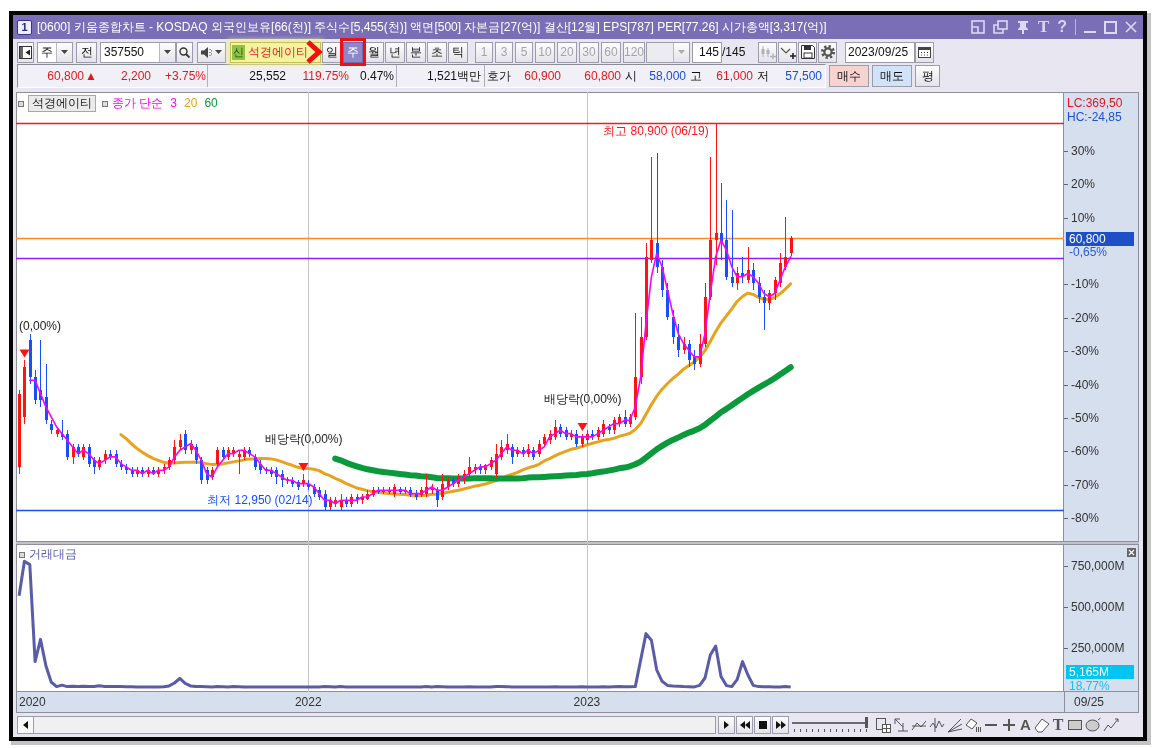 The height and width of the screenshot is (748, 1163). I want to click on split-window-icon, so click(977, 27).